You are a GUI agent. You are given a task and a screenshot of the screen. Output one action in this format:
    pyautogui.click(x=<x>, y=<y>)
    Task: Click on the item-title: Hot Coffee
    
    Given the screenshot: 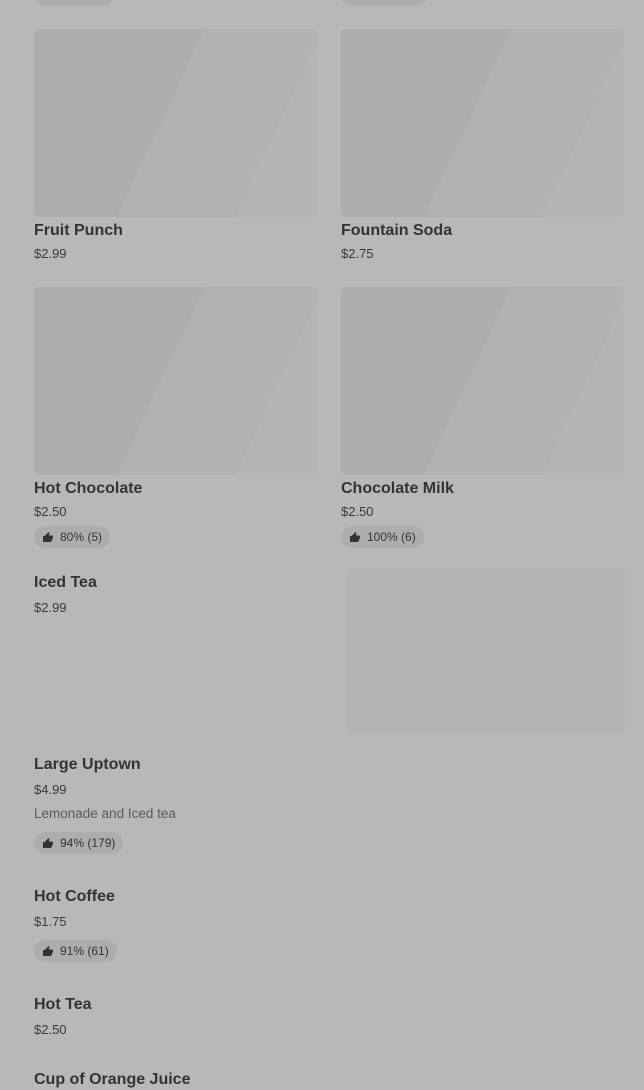 What is the action you would take?
    pyautogui.click(x=74, y=897)
    